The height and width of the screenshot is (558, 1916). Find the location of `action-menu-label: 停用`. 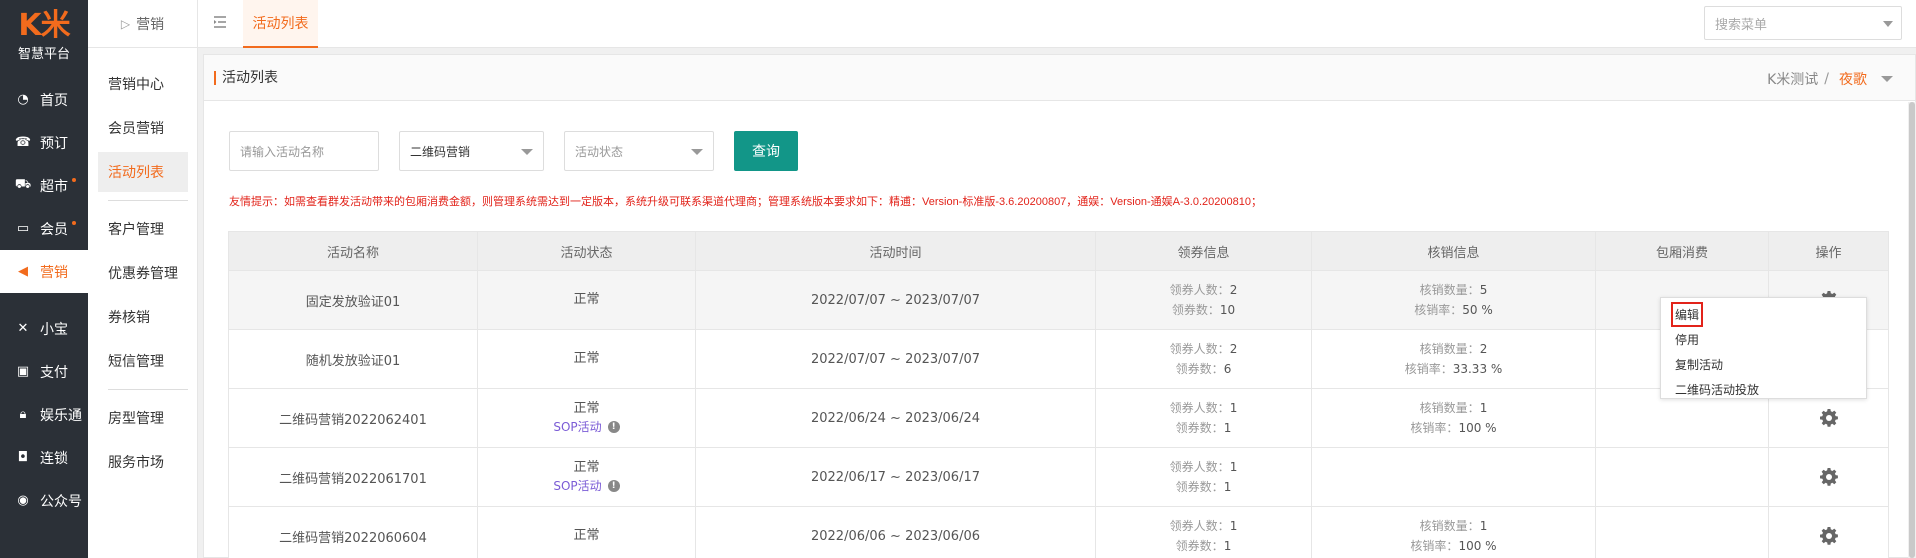

action-menu-label: 停用 is located at coordinates (1687, 340).